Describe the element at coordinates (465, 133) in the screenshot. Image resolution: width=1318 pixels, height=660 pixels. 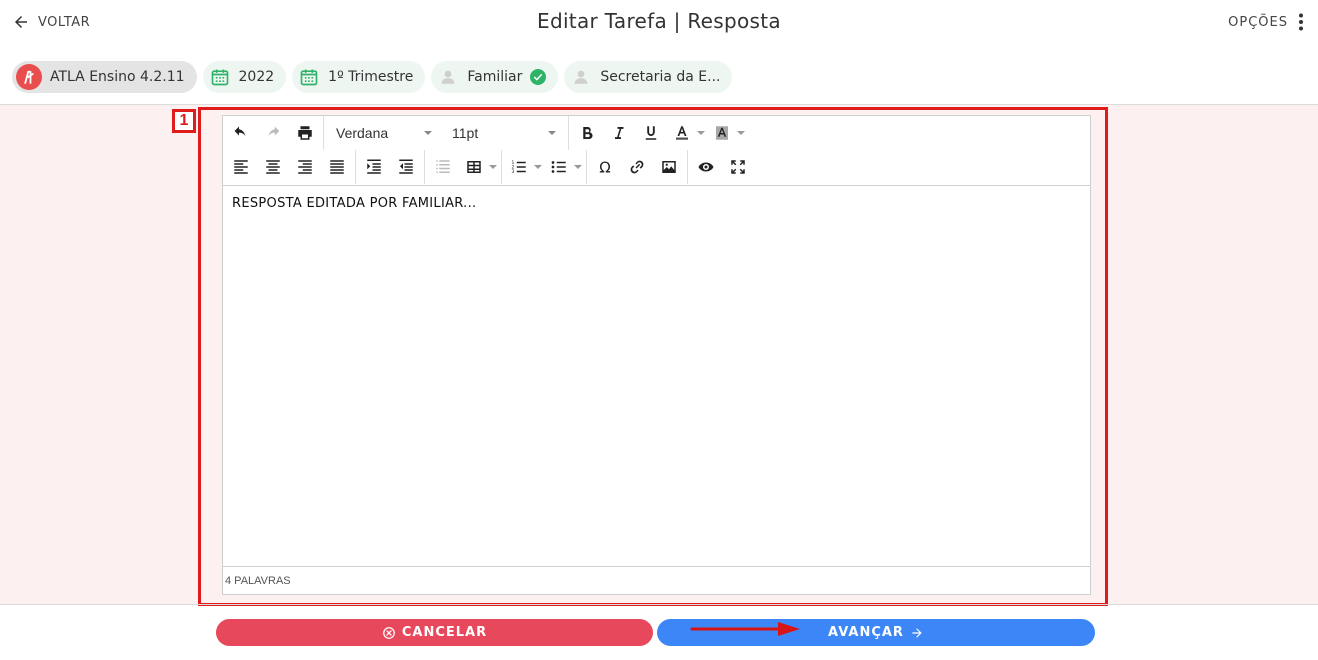
I see `font-size-value: 11pt` at that location.